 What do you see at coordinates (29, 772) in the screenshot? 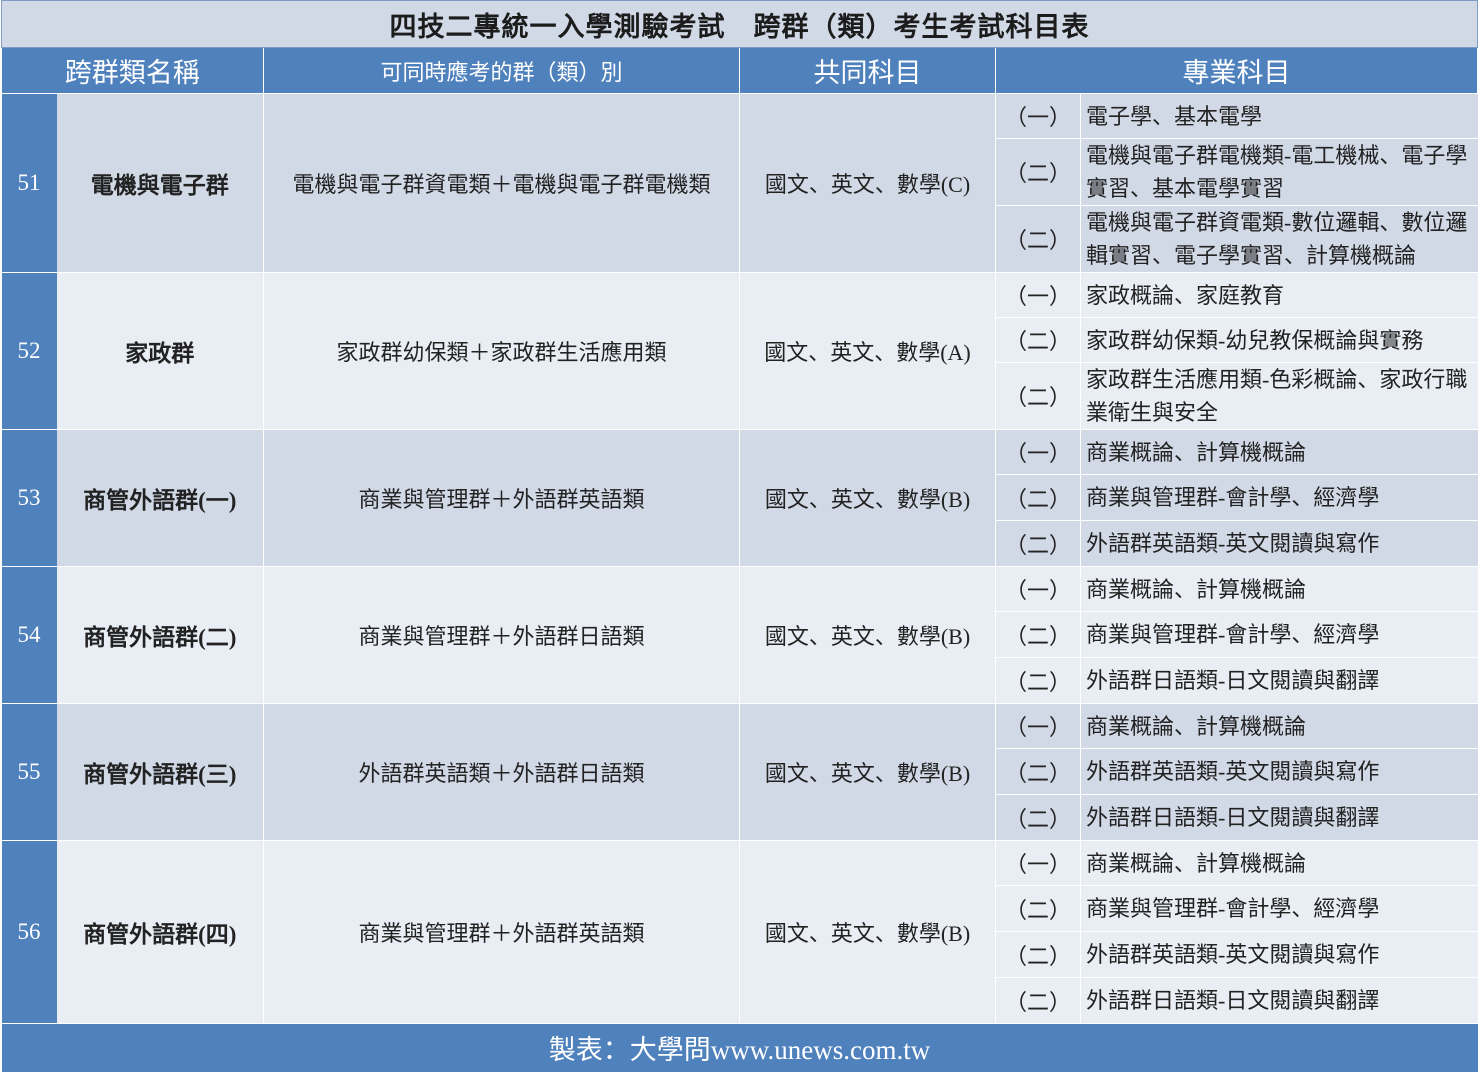
I see `group-number: 55` at bounding box center [29, 772].